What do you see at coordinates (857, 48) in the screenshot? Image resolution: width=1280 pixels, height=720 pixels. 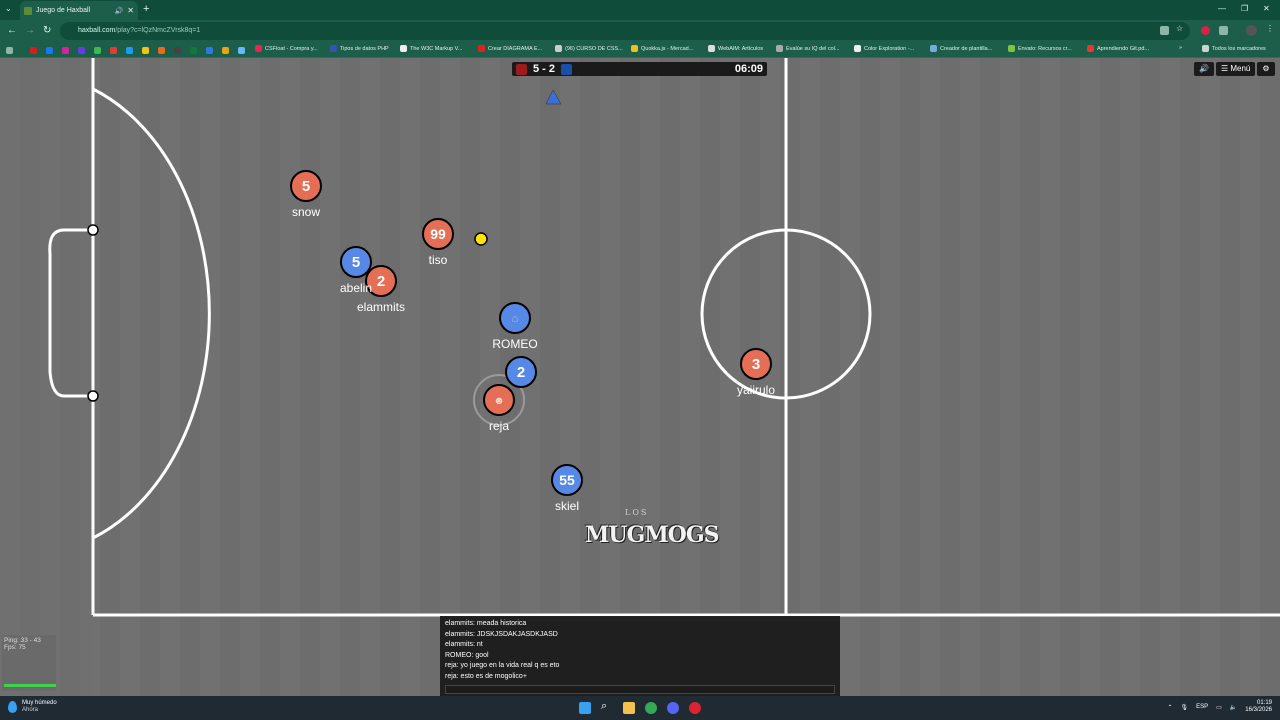 I see `color-exploration-icon` at bounding box center [857, 48].